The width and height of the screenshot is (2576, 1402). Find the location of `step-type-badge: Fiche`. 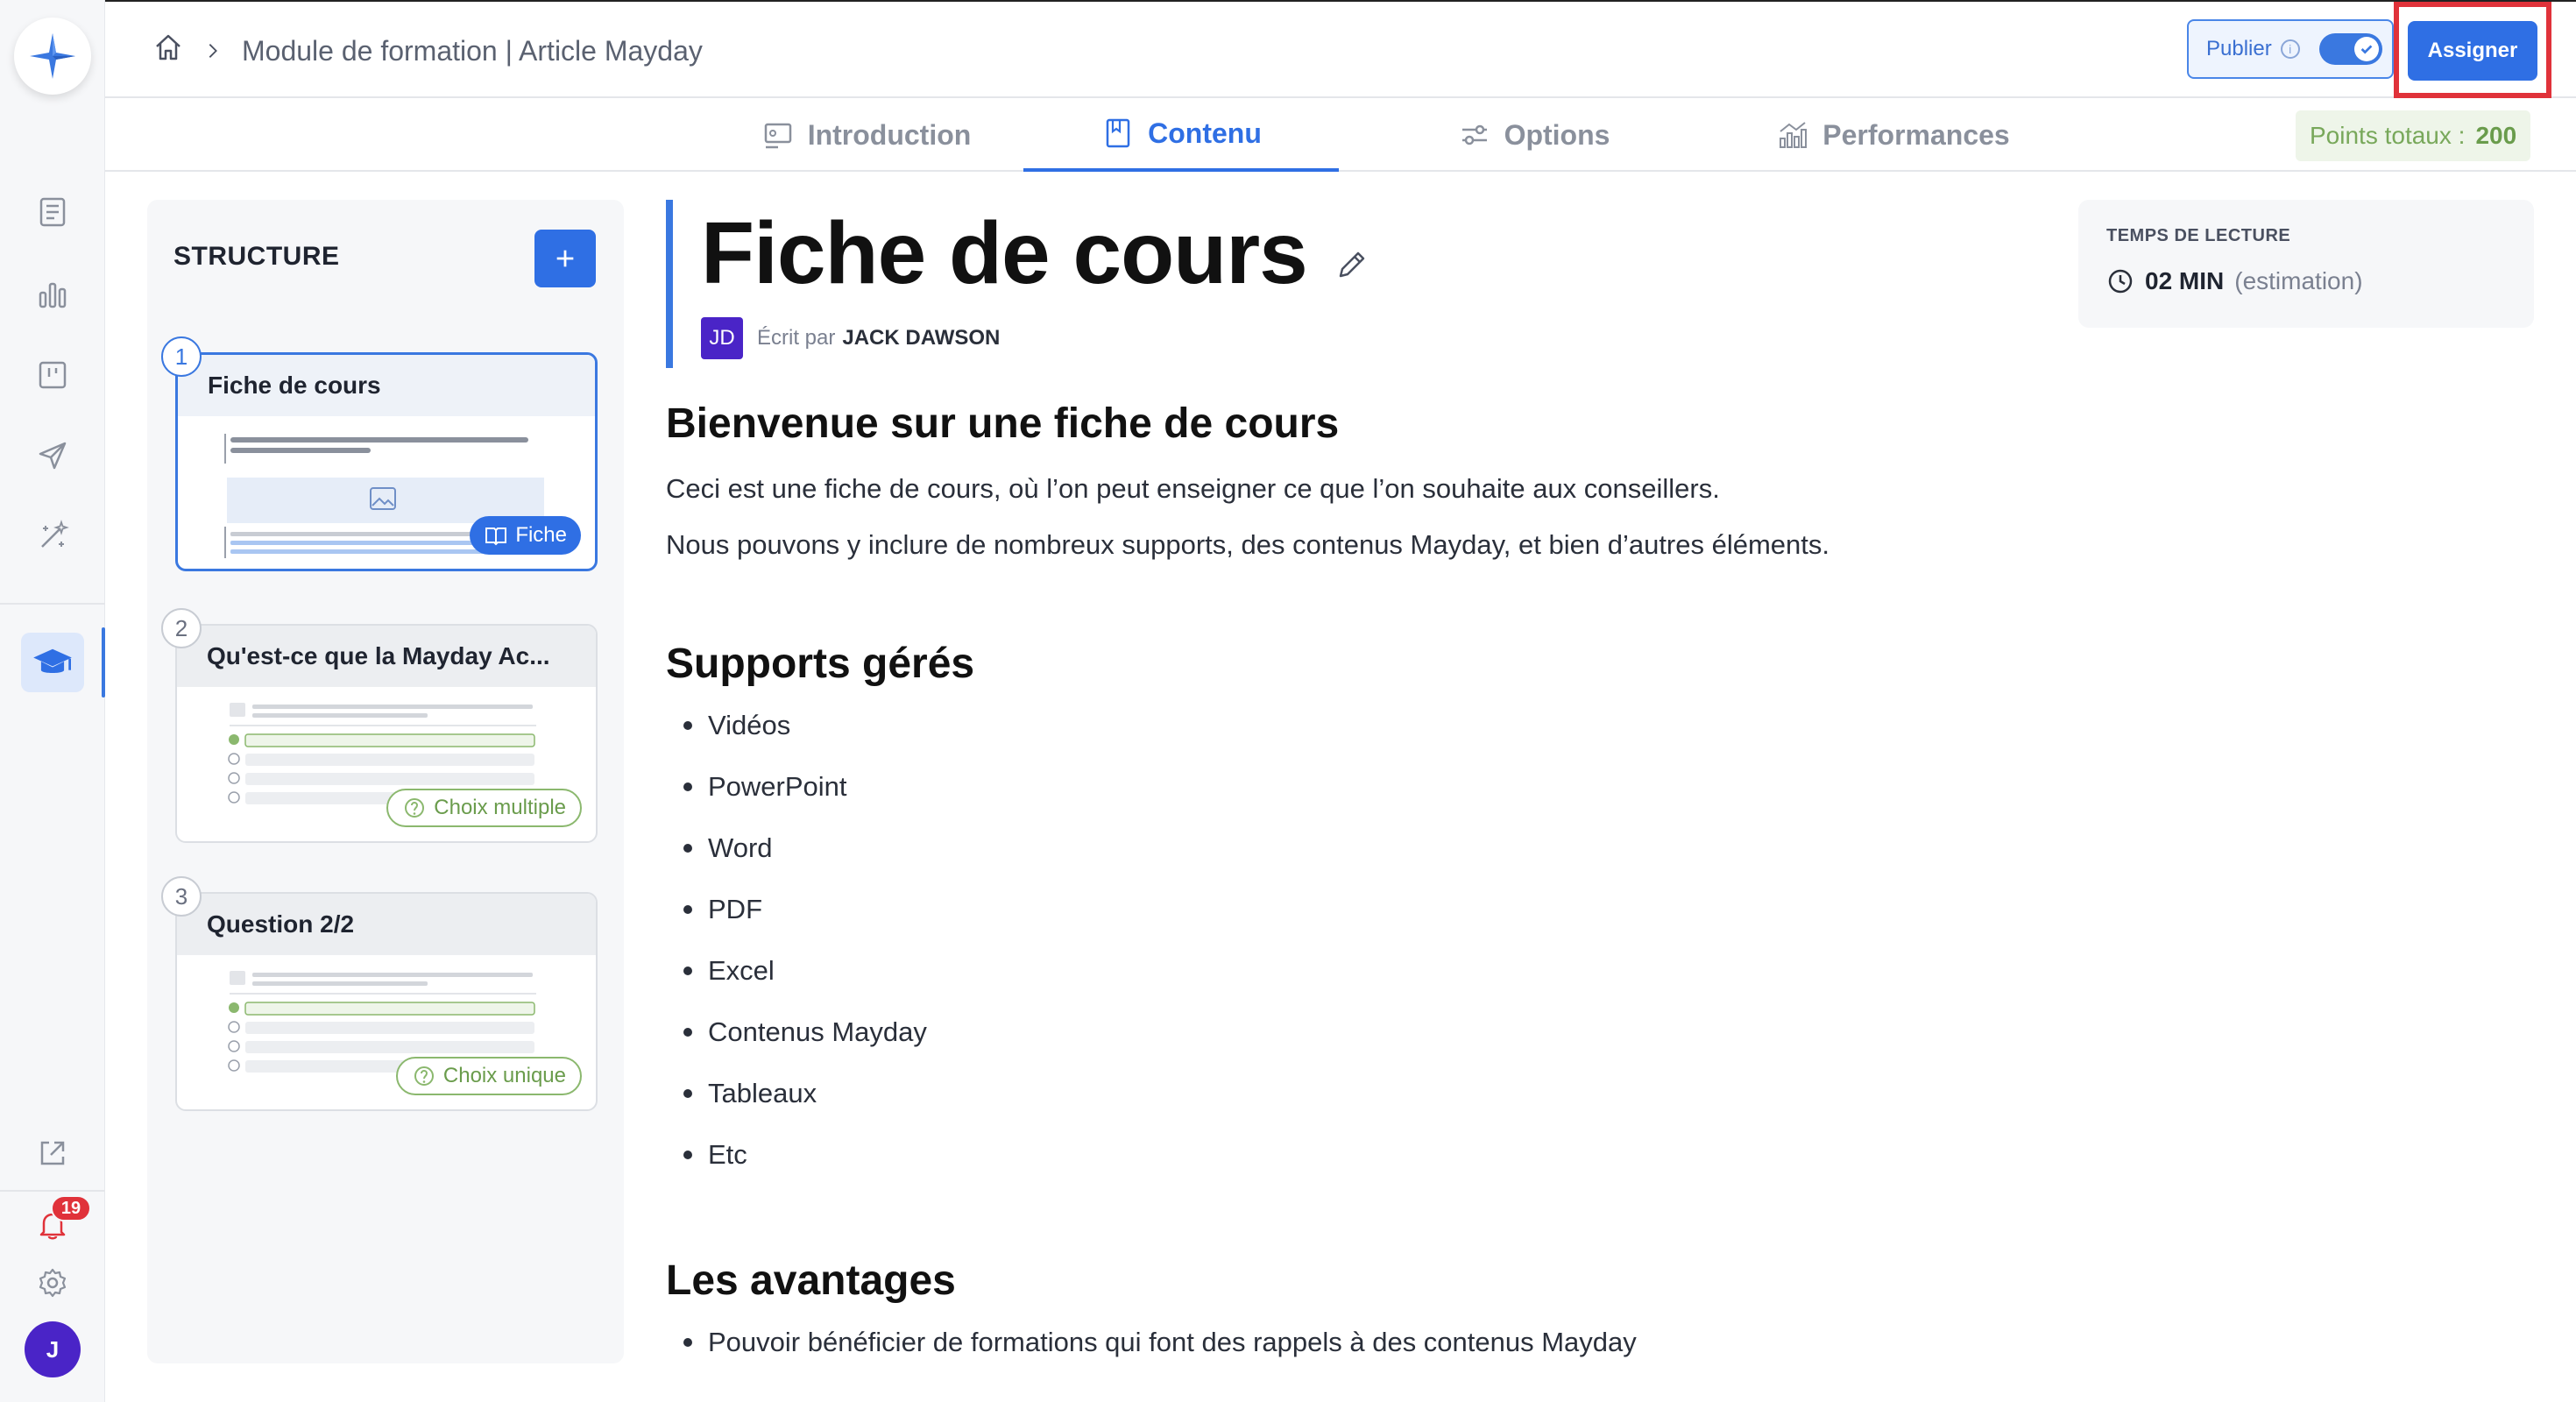

step-type-badge: Fiche is located at coordinates (525, 535).